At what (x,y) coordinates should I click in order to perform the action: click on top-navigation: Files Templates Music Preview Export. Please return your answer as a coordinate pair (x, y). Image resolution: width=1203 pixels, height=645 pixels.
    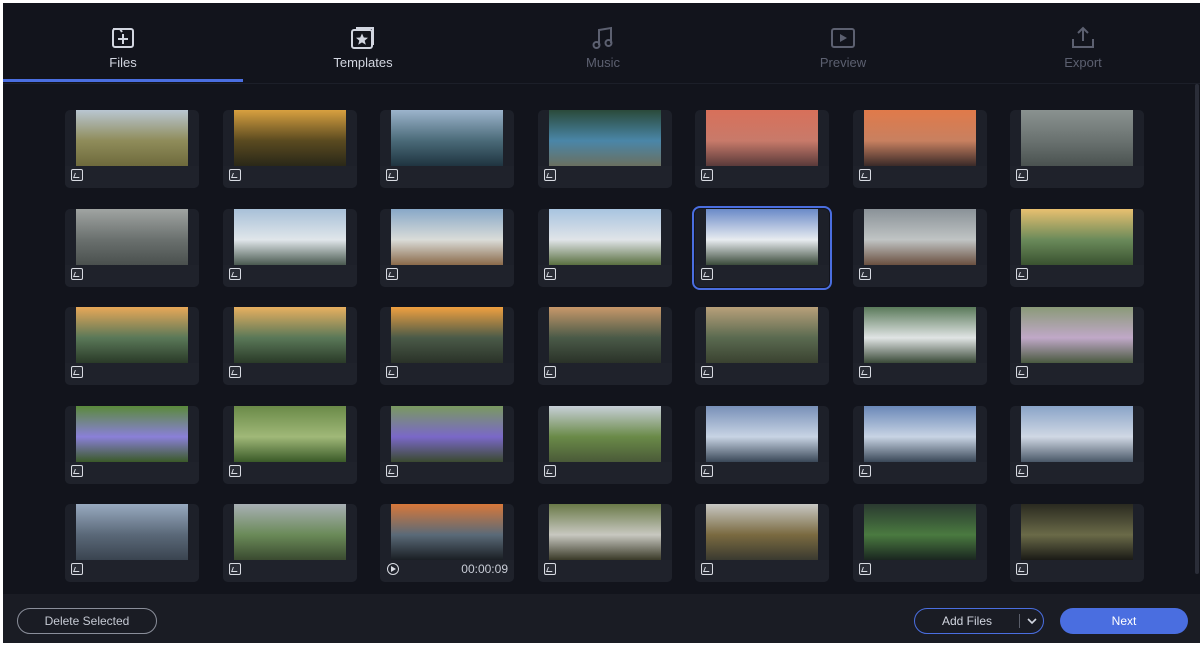
    Looking at the image, I should click on (601, 43).